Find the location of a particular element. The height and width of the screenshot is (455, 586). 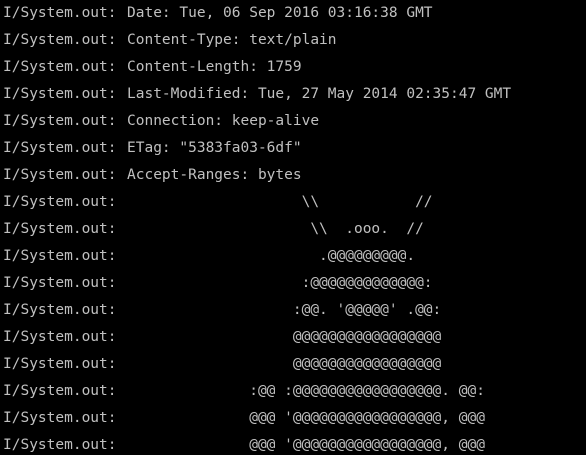

log-line: I/System.out: :@@@@@@@@@@@@@: is located at coordinates (294, 283).